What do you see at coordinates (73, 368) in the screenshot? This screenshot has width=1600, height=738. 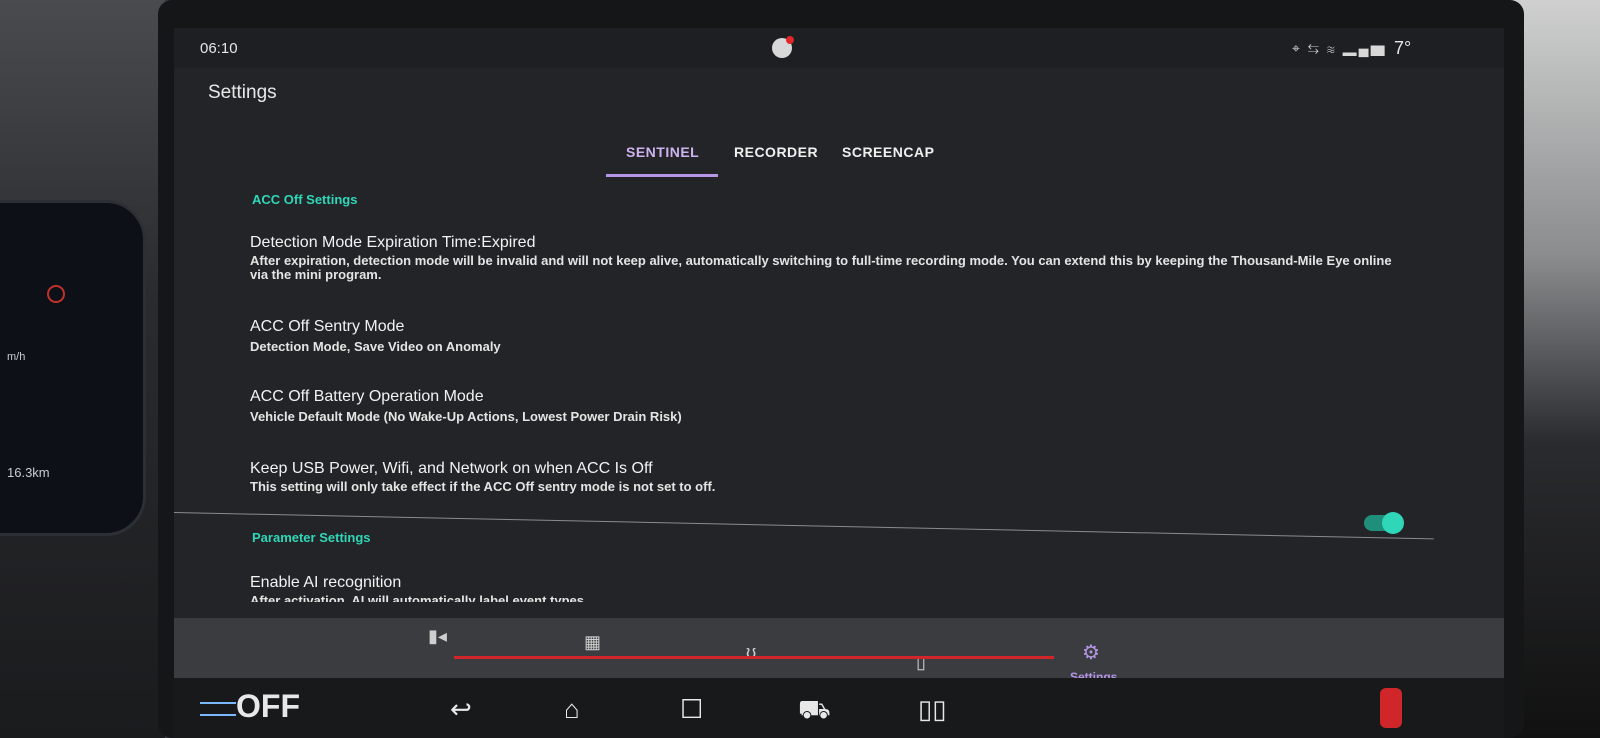 I see `instrument-cluster: m/h 16.3km` at bounding box center [73, 368].